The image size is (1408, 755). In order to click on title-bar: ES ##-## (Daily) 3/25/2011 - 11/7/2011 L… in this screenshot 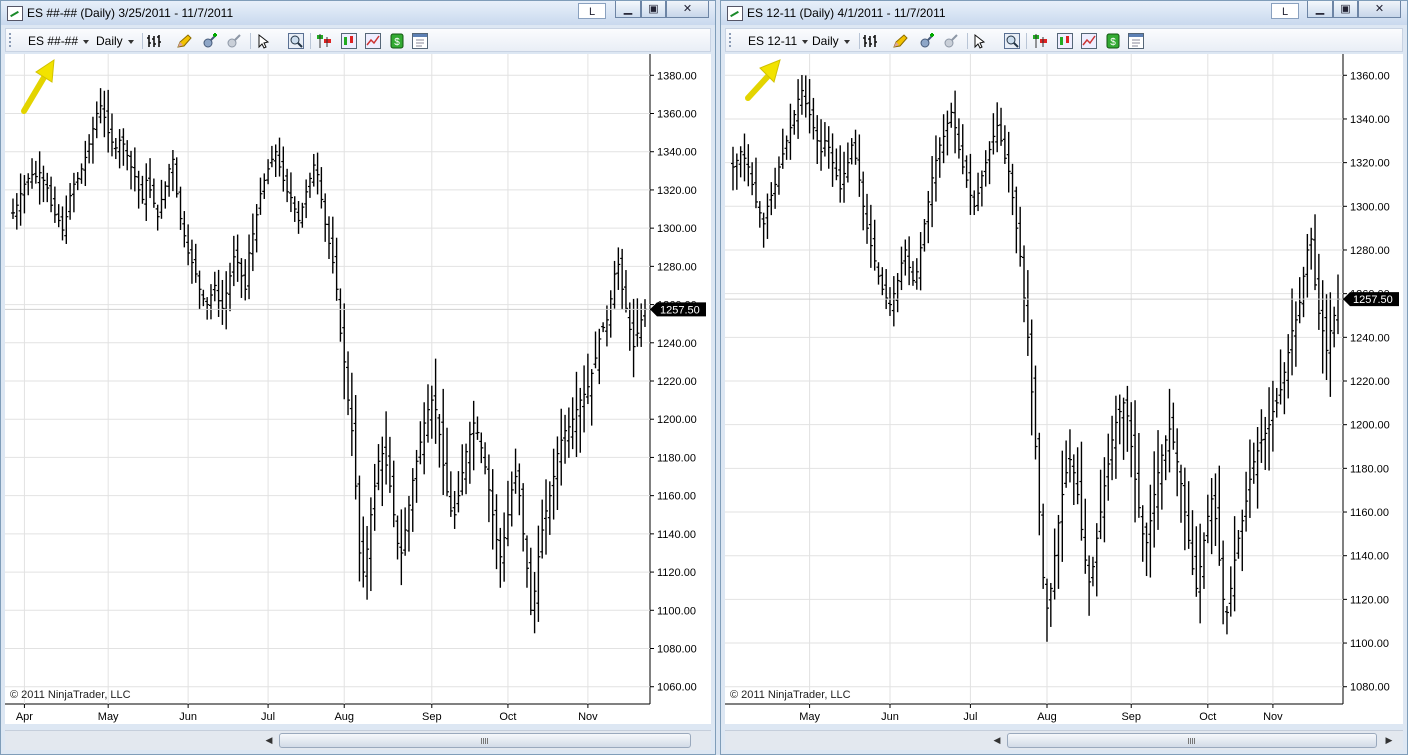, I will do `click(358, 13)`.